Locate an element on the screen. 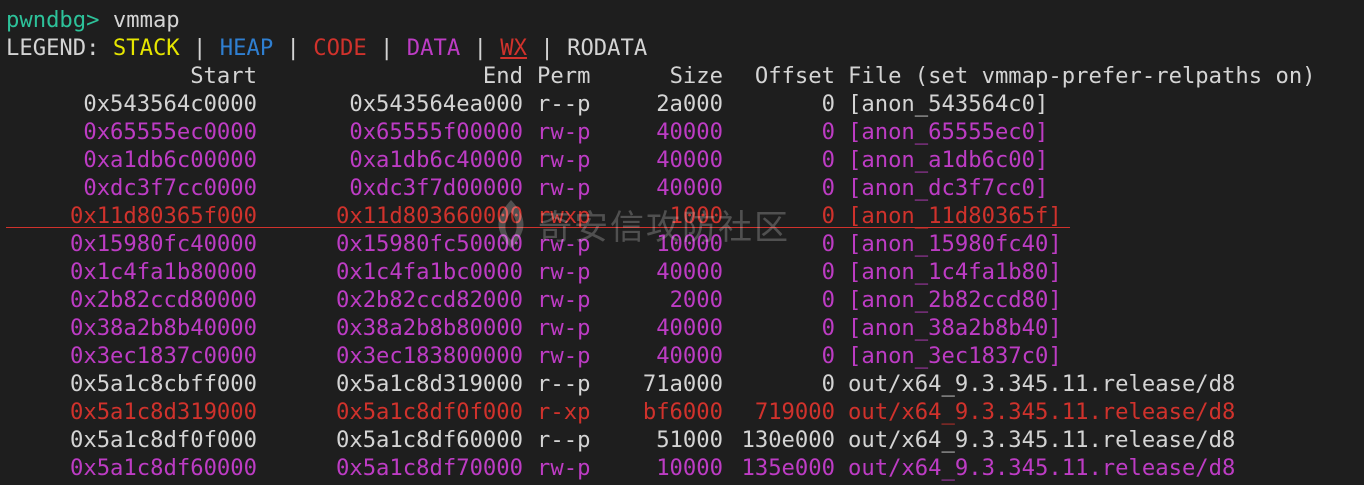  row-size: 71a000 is located at coordinates (682, 384).